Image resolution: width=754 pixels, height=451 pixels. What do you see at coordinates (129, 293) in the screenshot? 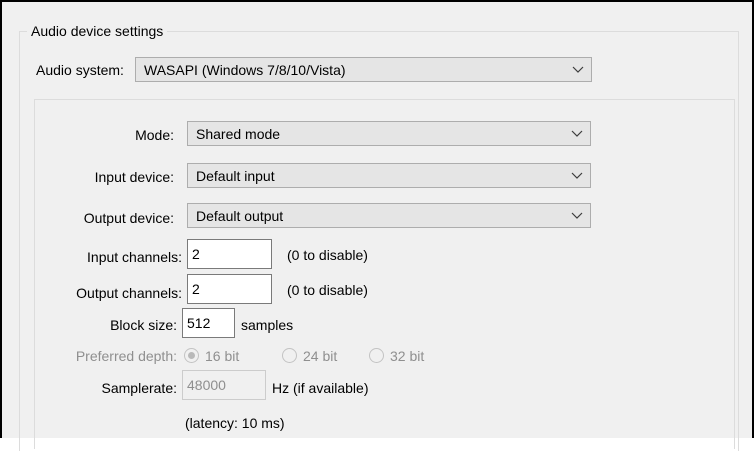
I see `output-channels-label: Output channels:` at bounding box center [129, 293].